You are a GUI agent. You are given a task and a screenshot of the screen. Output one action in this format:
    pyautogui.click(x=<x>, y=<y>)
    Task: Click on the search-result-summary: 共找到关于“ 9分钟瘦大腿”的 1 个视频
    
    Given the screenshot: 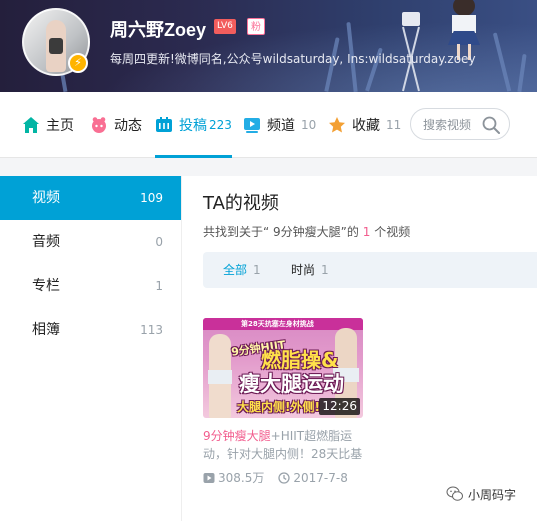 What is the action you would take?
    pyautogui.click(x=306, y=231)
    